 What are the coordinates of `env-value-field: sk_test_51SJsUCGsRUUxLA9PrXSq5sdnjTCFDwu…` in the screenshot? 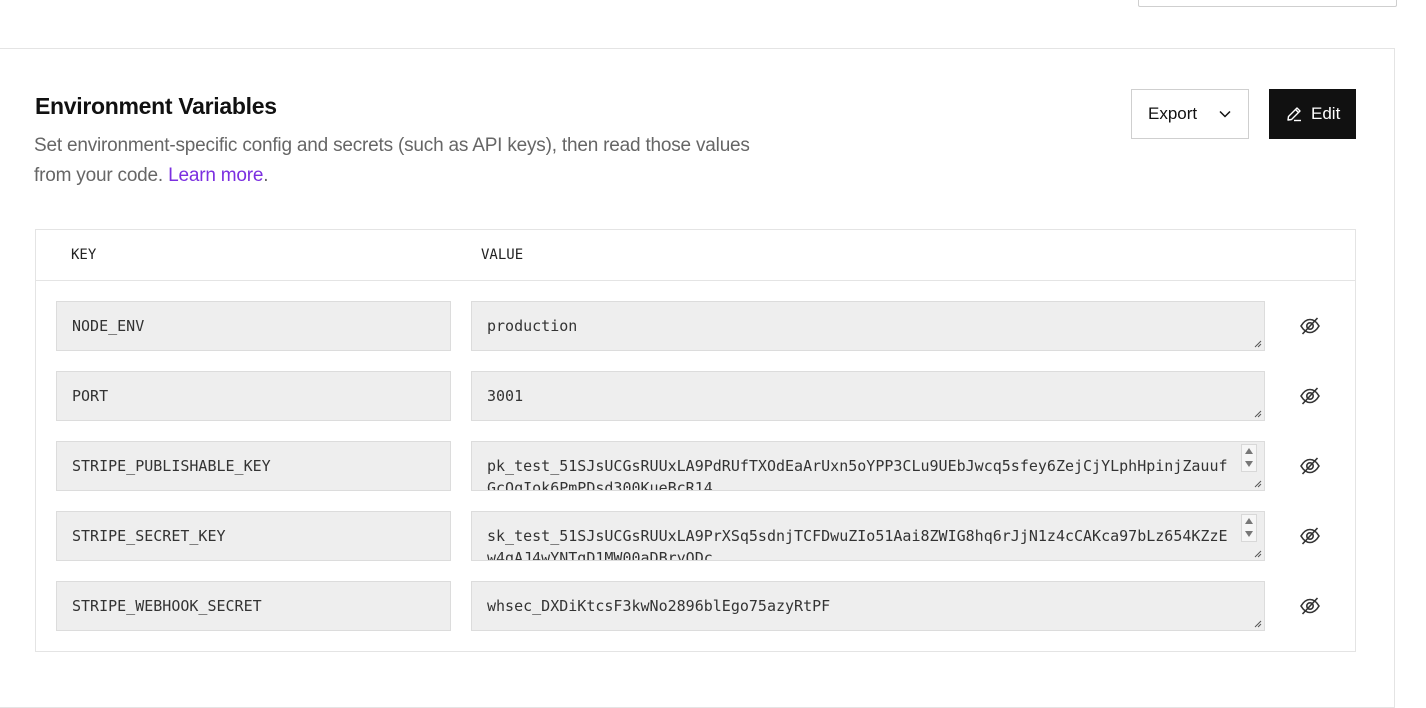 It's located at (868, 536).